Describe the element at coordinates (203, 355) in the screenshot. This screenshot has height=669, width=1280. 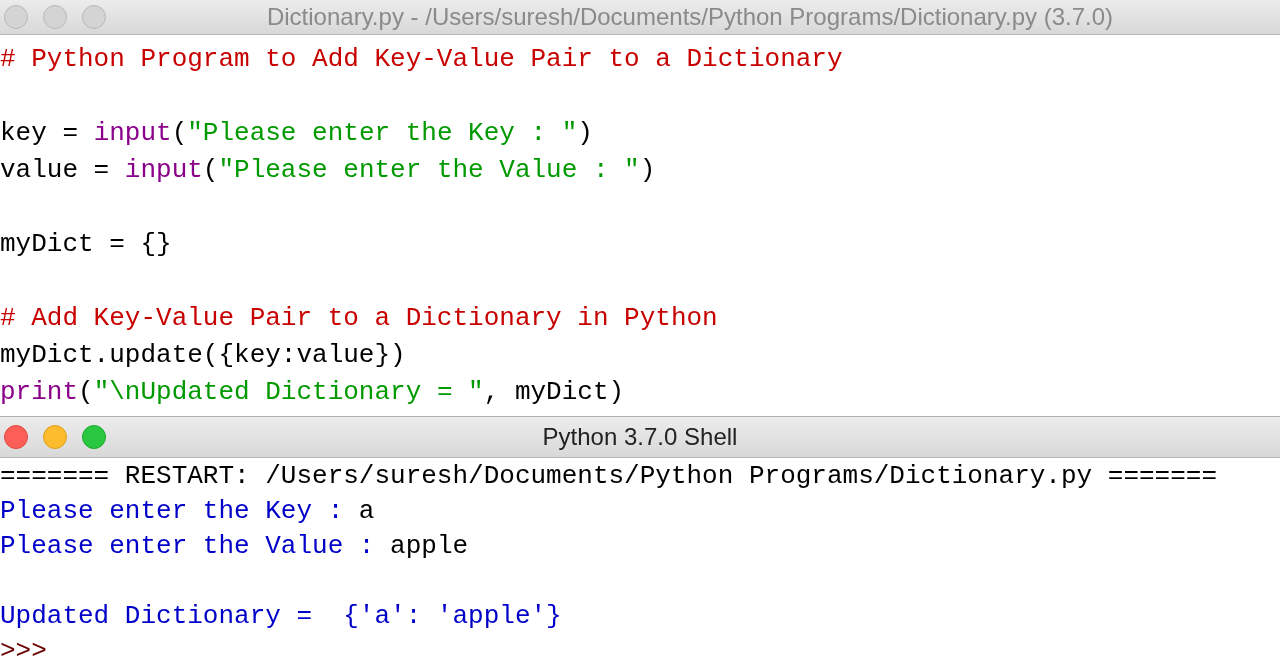
I see `code-line: myDict.update({key:value})` at that location.